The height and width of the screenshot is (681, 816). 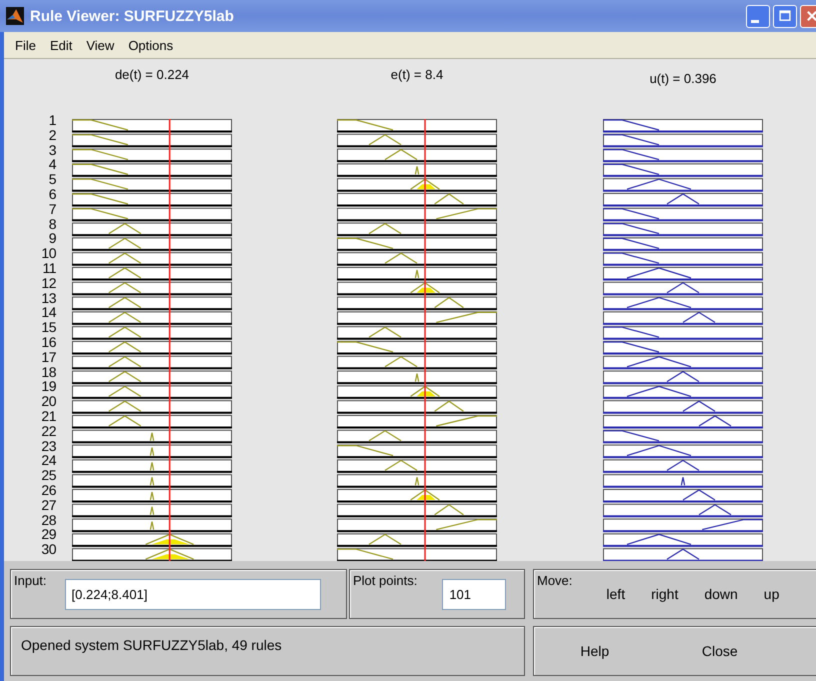 What do you see at coordinates (100, 45) in the screenshot?
I see `menu-item: View` at bounding box center [100, 45].